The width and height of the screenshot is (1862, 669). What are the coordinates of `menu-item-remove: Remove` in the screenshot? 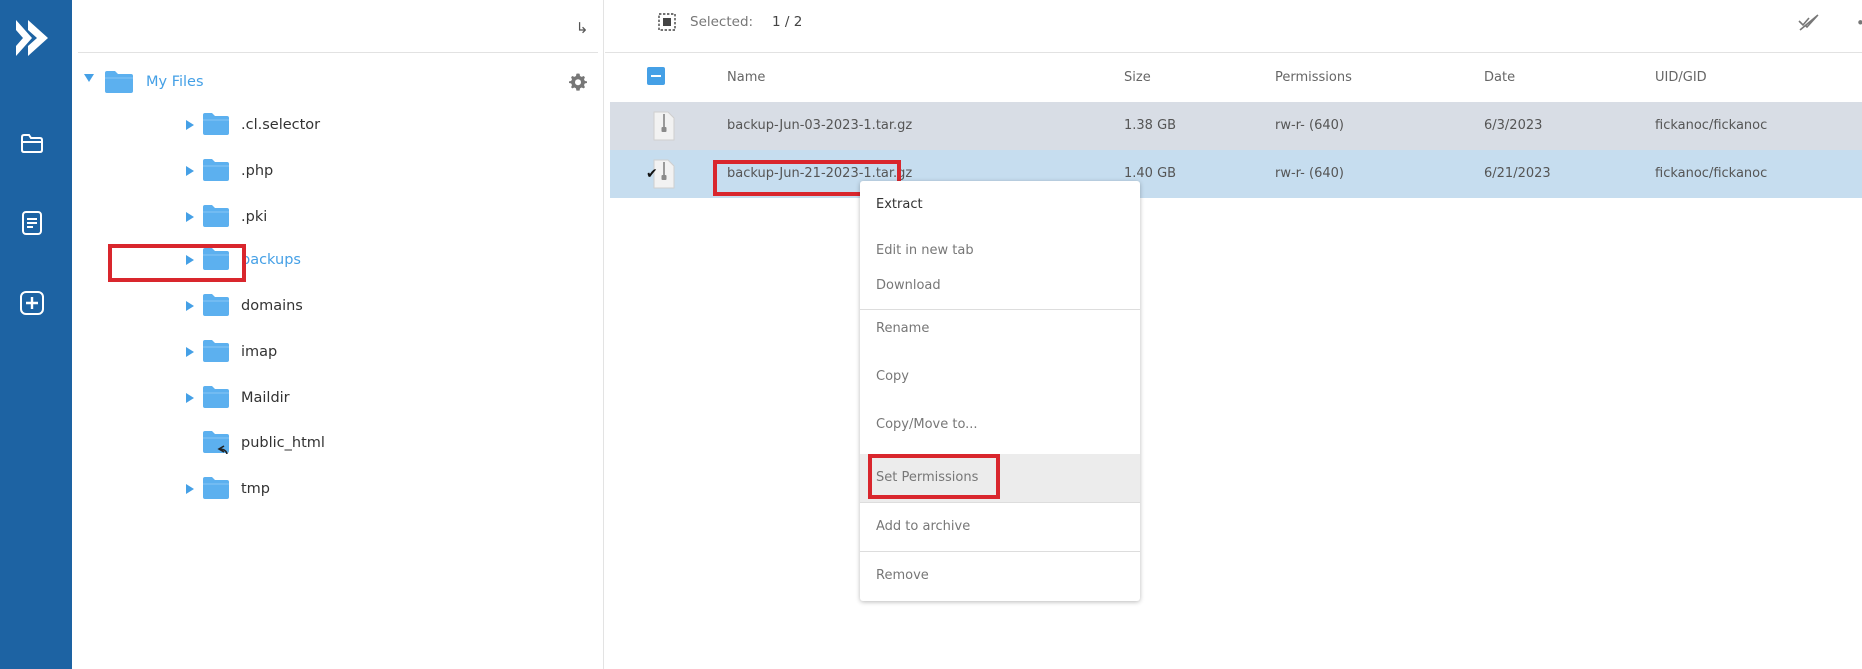 It's located at (1000, 576).